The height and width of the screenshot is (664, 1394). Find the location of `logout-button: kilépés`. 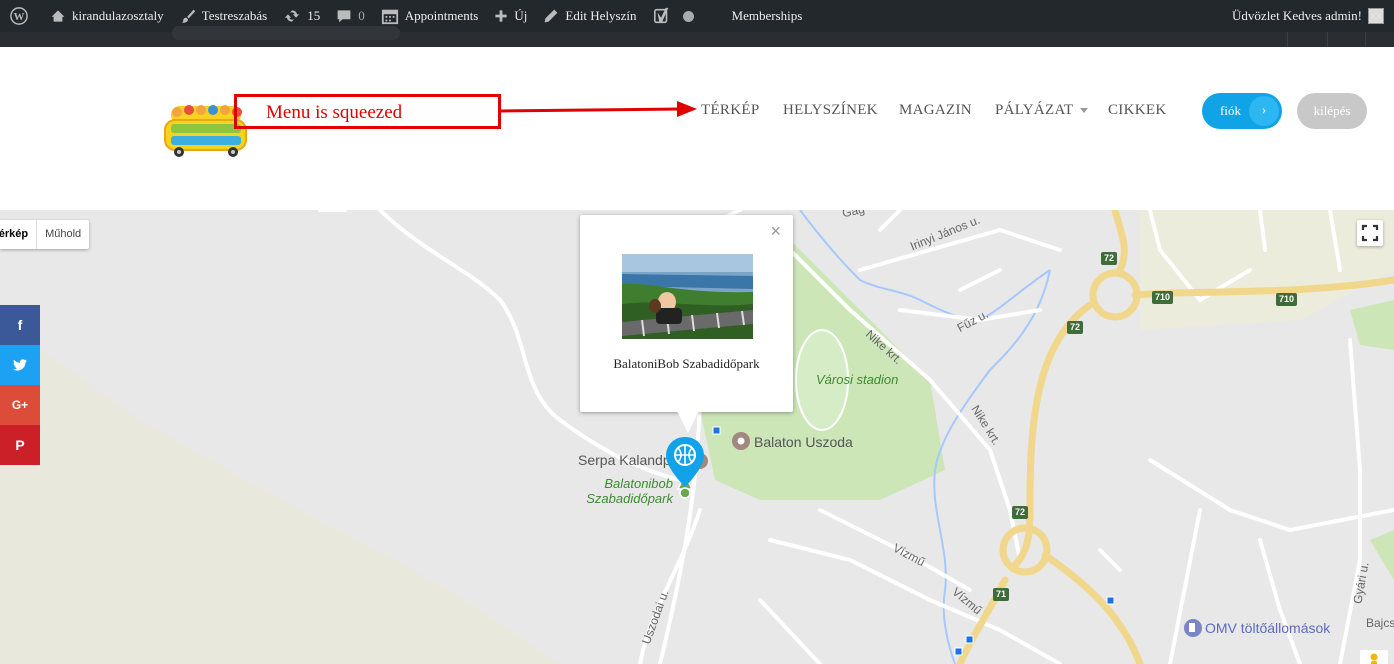

logout-button: kilépés is located at coordinates (1332, 111).